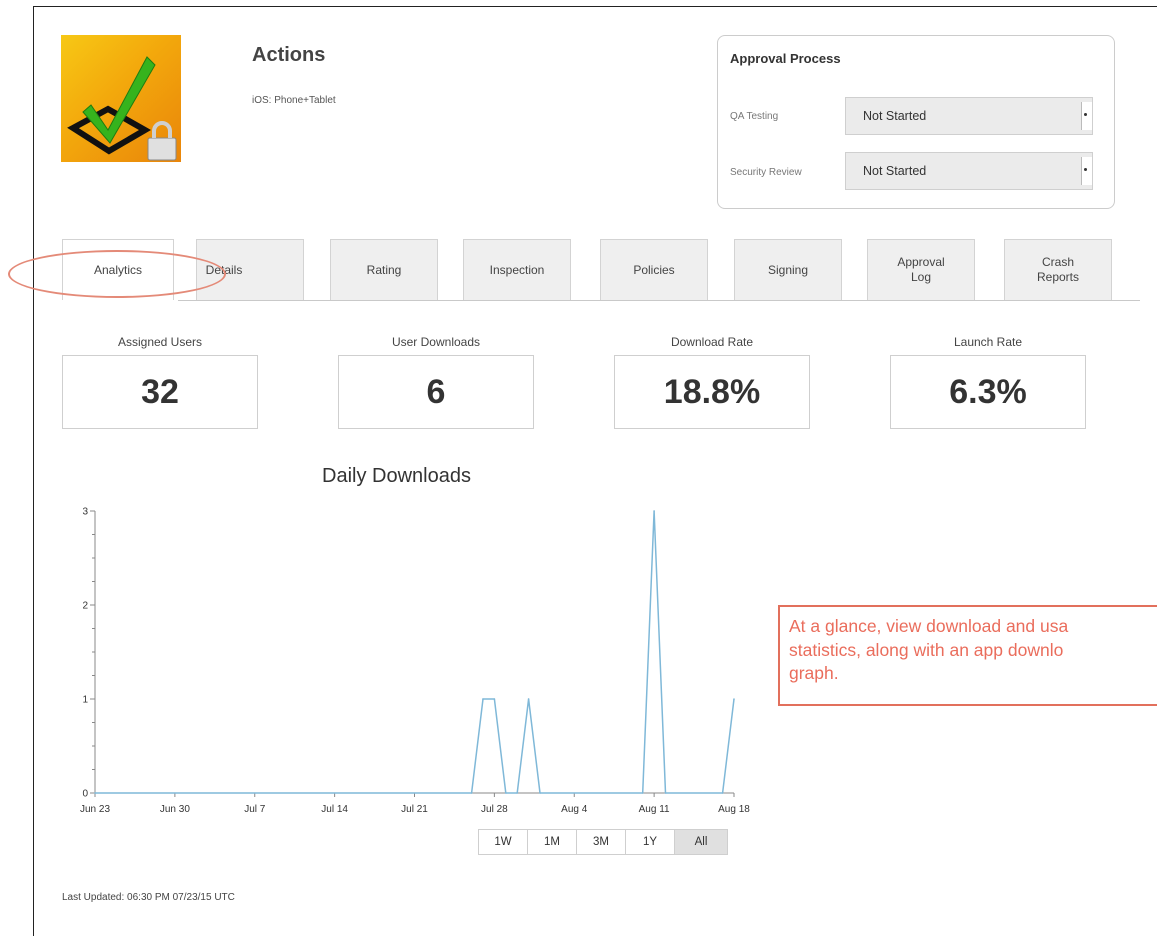  I want to click on range-button-1m: 1M, so click(552, 842).